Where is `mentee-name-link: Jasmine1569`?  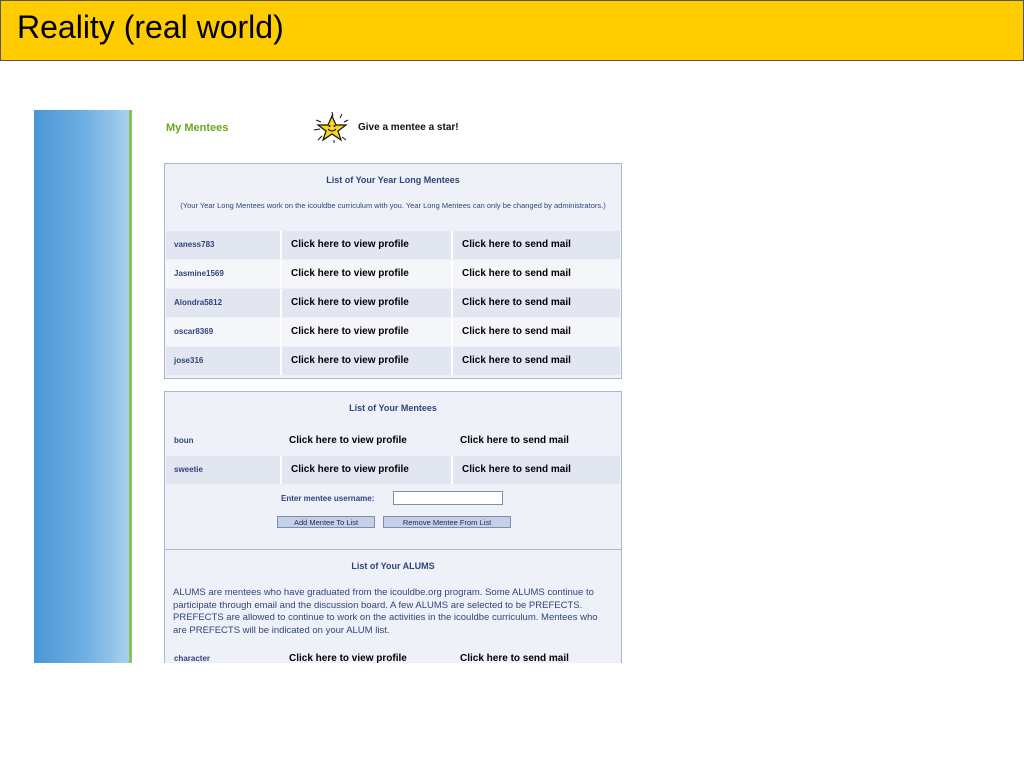 mentee-name-link: Jasmine1569 is located at coordinates (227, 274).